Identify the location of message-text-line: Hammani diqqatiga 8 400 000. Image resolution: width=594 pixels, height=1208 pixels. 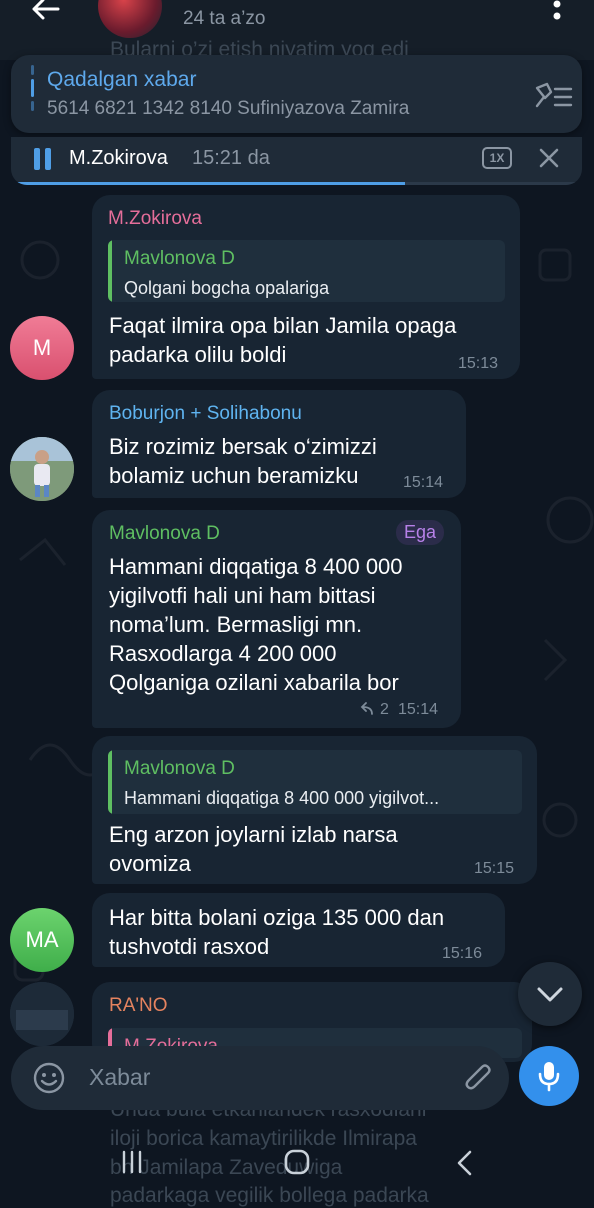
(256, 566).